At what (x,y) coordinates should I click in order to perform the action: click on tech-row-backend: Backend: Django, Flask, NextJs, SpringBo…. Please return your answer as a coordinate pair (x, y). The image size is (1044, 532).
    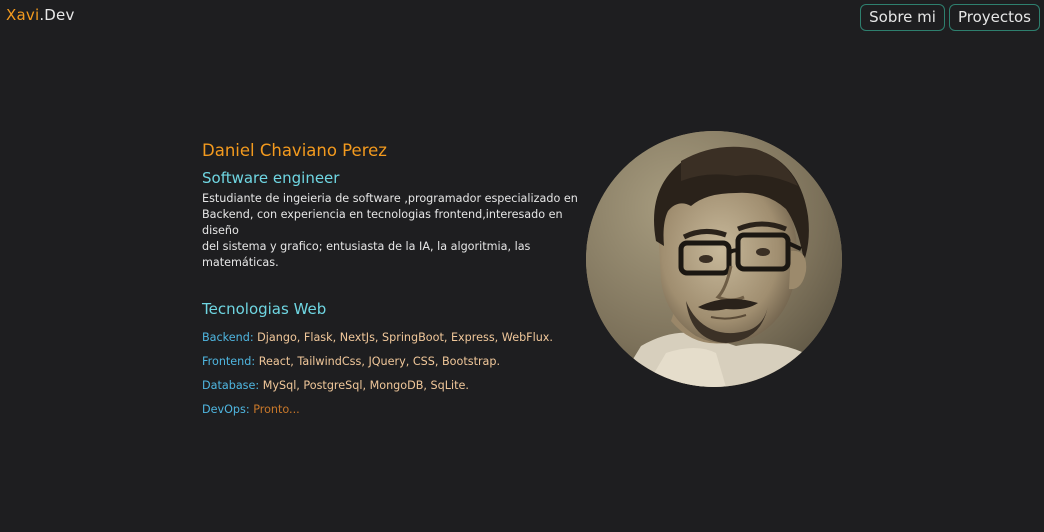
    Looking at the image, I should click on (392, 338).